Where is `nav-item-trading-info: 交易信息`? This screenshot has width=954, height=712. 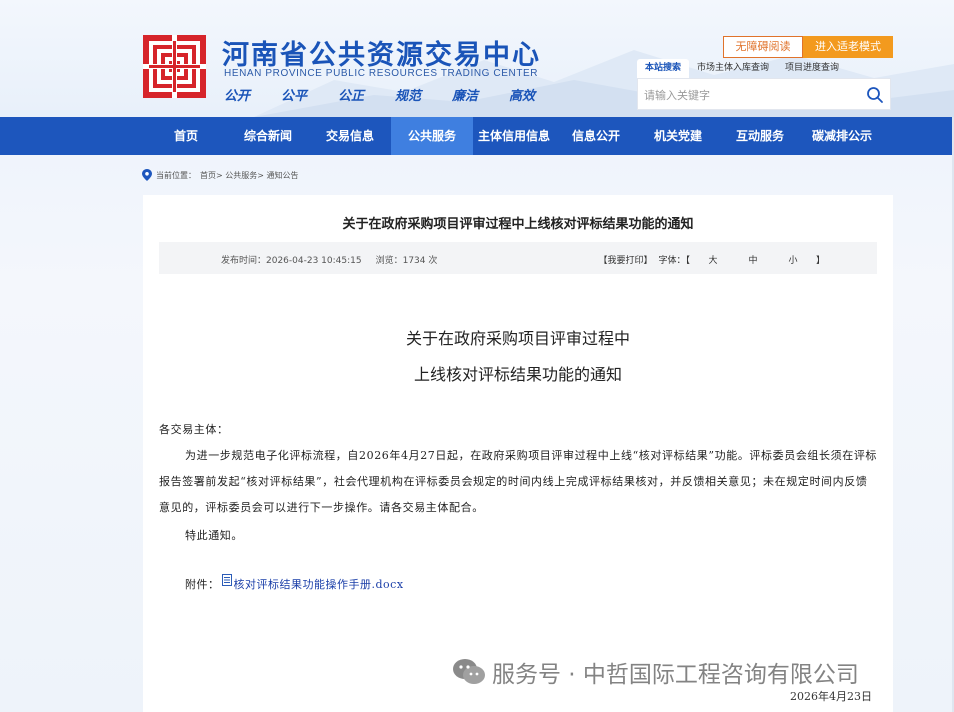
nav-item-trading-info: 交易信息 is located at coordinates (350, 136).